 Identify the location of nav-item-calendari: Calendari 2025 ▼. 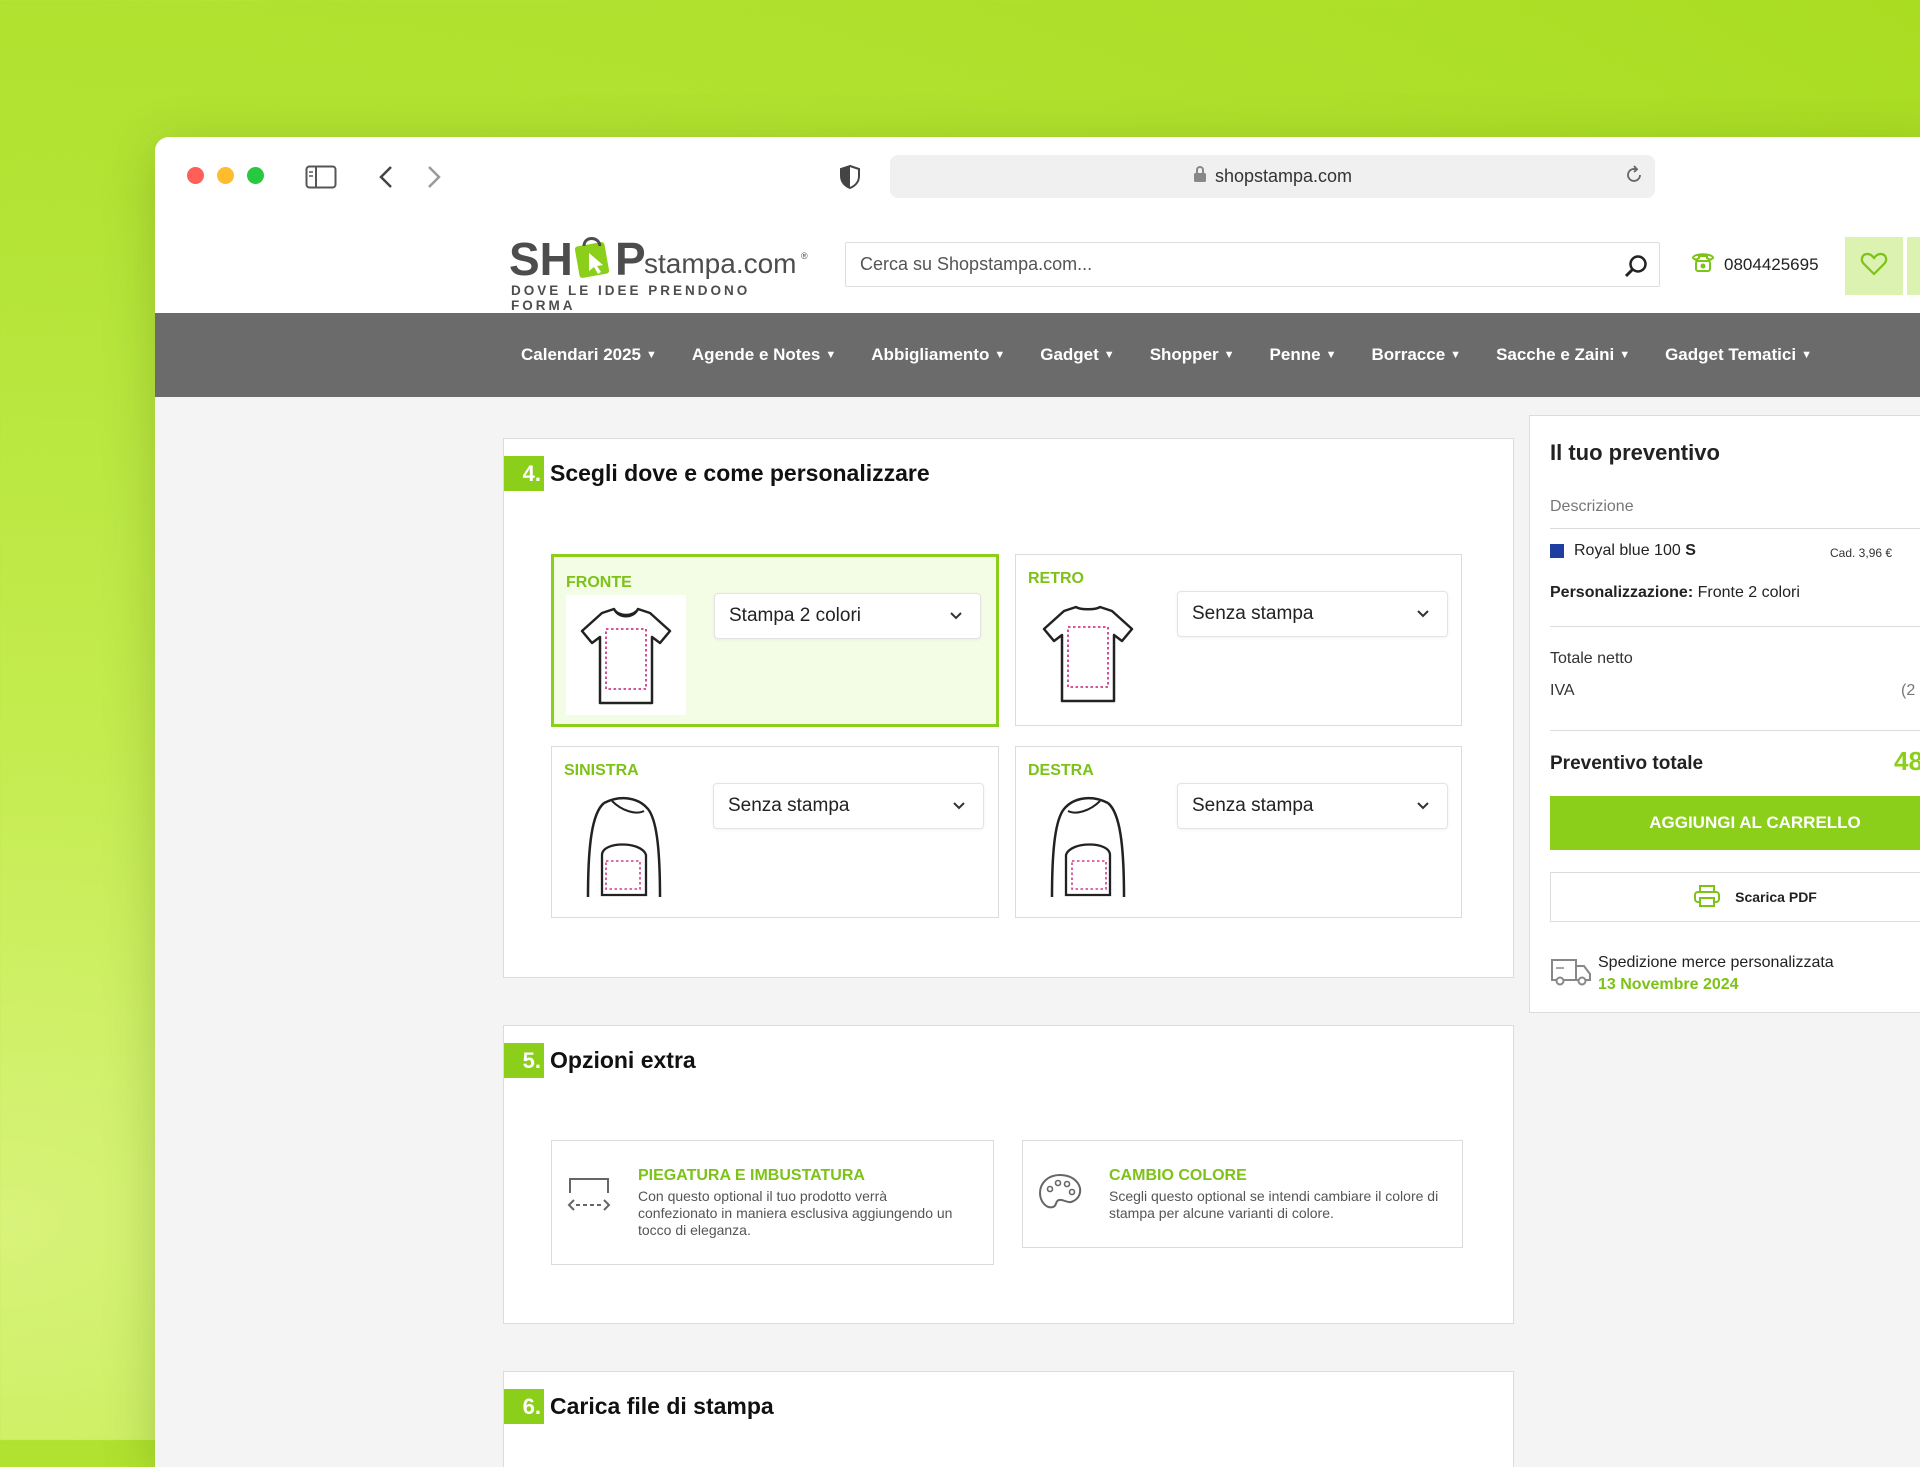
(589, 355).